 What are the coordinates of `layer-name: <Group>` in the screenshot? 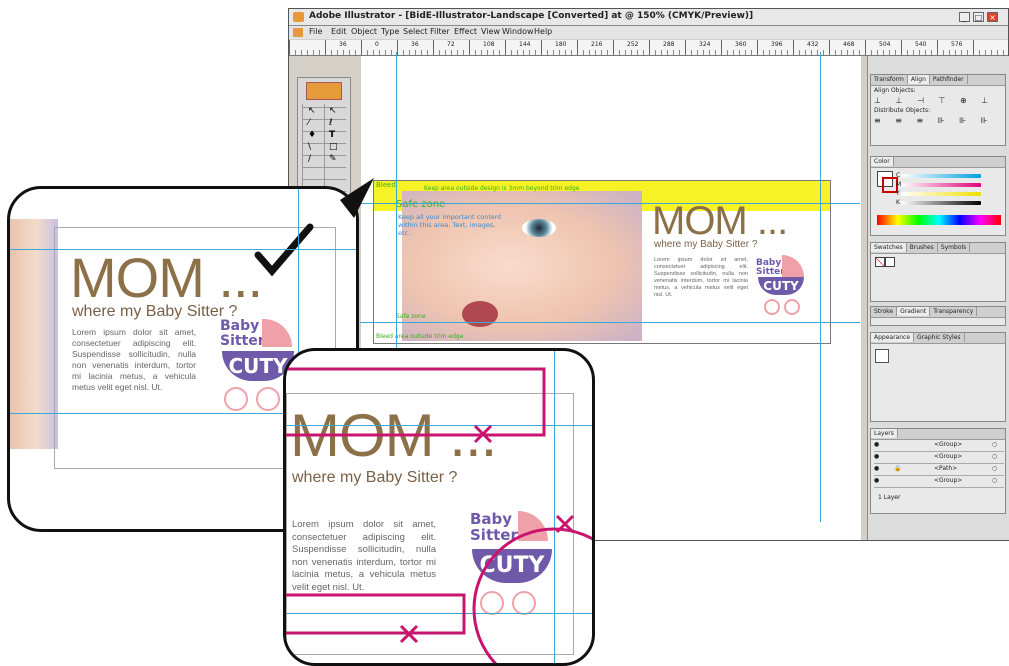 It's located at (948, 444).